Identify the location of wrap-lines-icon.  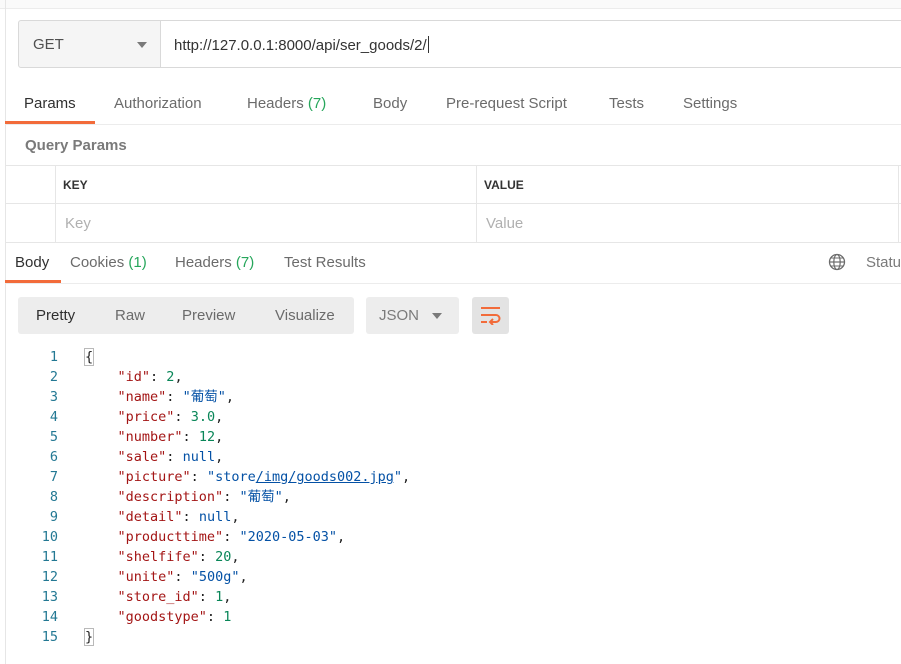
(491, 316).